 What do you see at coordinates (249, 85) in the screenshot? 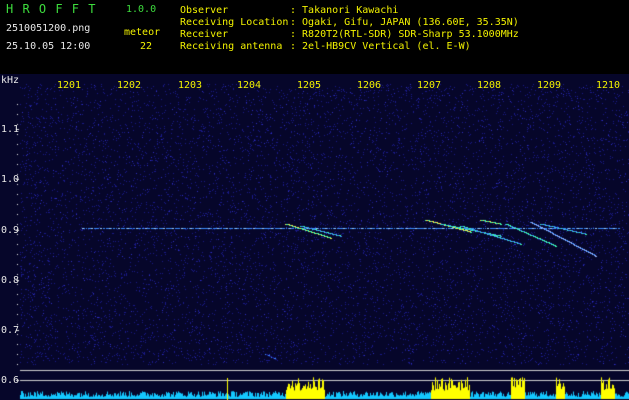
I see `x-tick-label: 1204` at bounding box center [249, 85].